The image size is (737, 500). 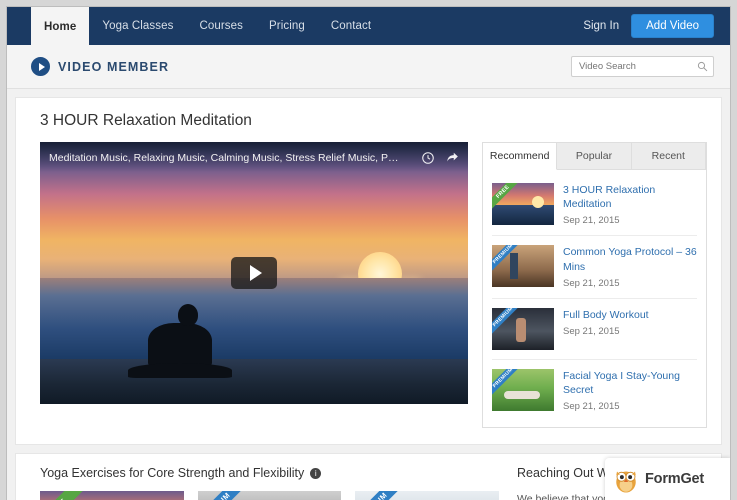 I want to click on list-item: PREMIUM Full Body Workout Sep 21, 2015, so click(x=594, y=329).